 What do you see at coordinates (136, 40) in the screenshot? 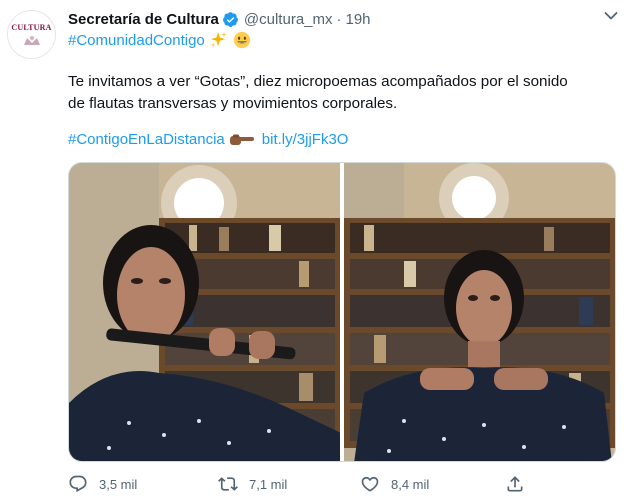
I see `hashtag-link: #ComunidadContigo` at bounding box center [136, 40].